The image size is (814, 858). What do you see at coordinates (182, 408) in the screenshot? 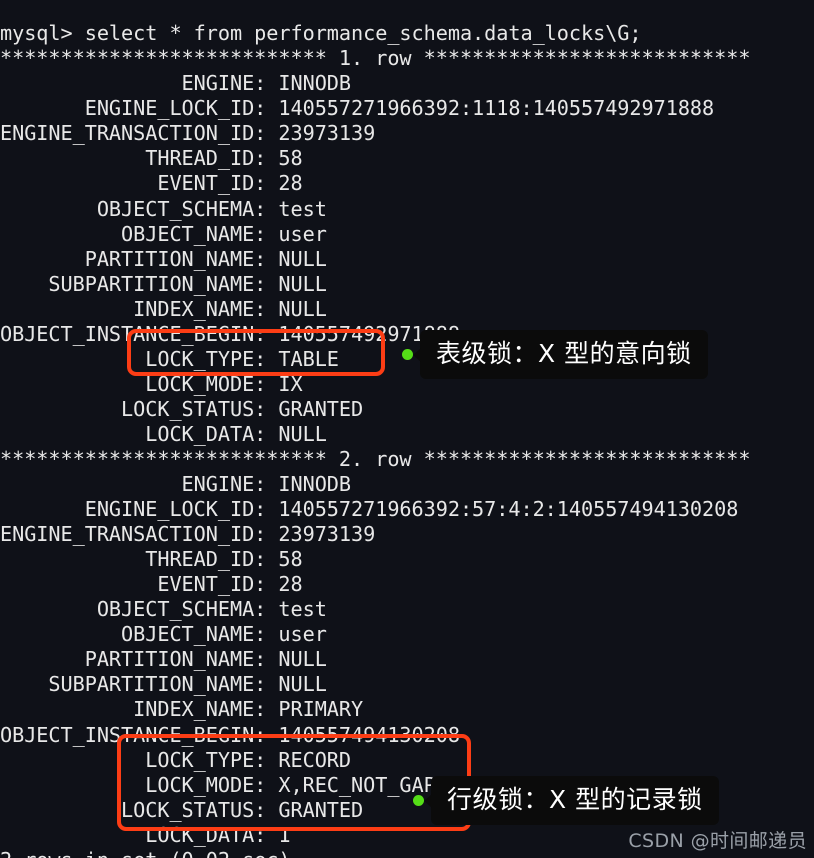
I see `field-lock_status: LOCK_STATUS: GRANTED` at bounding box center [182, 408].